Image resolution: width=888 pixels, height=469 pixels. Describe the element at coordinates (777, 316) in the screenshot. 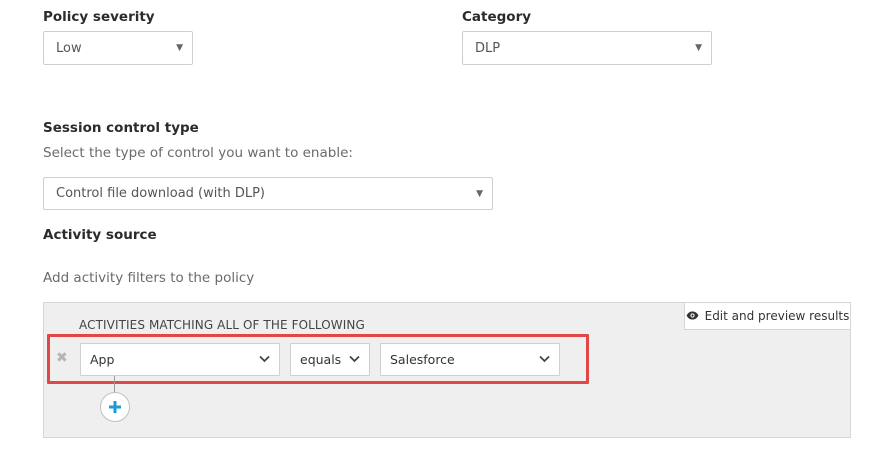

I see `edit-preview-label: Edit and preview results` at that location.